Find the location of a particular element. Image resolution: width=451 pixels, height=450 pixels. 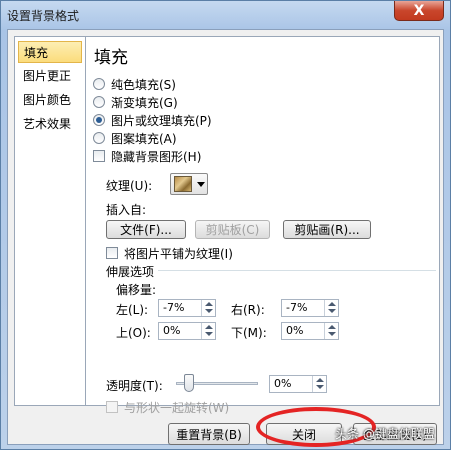

nav-item-fill: 填充 is located at coordinates (50, 52).